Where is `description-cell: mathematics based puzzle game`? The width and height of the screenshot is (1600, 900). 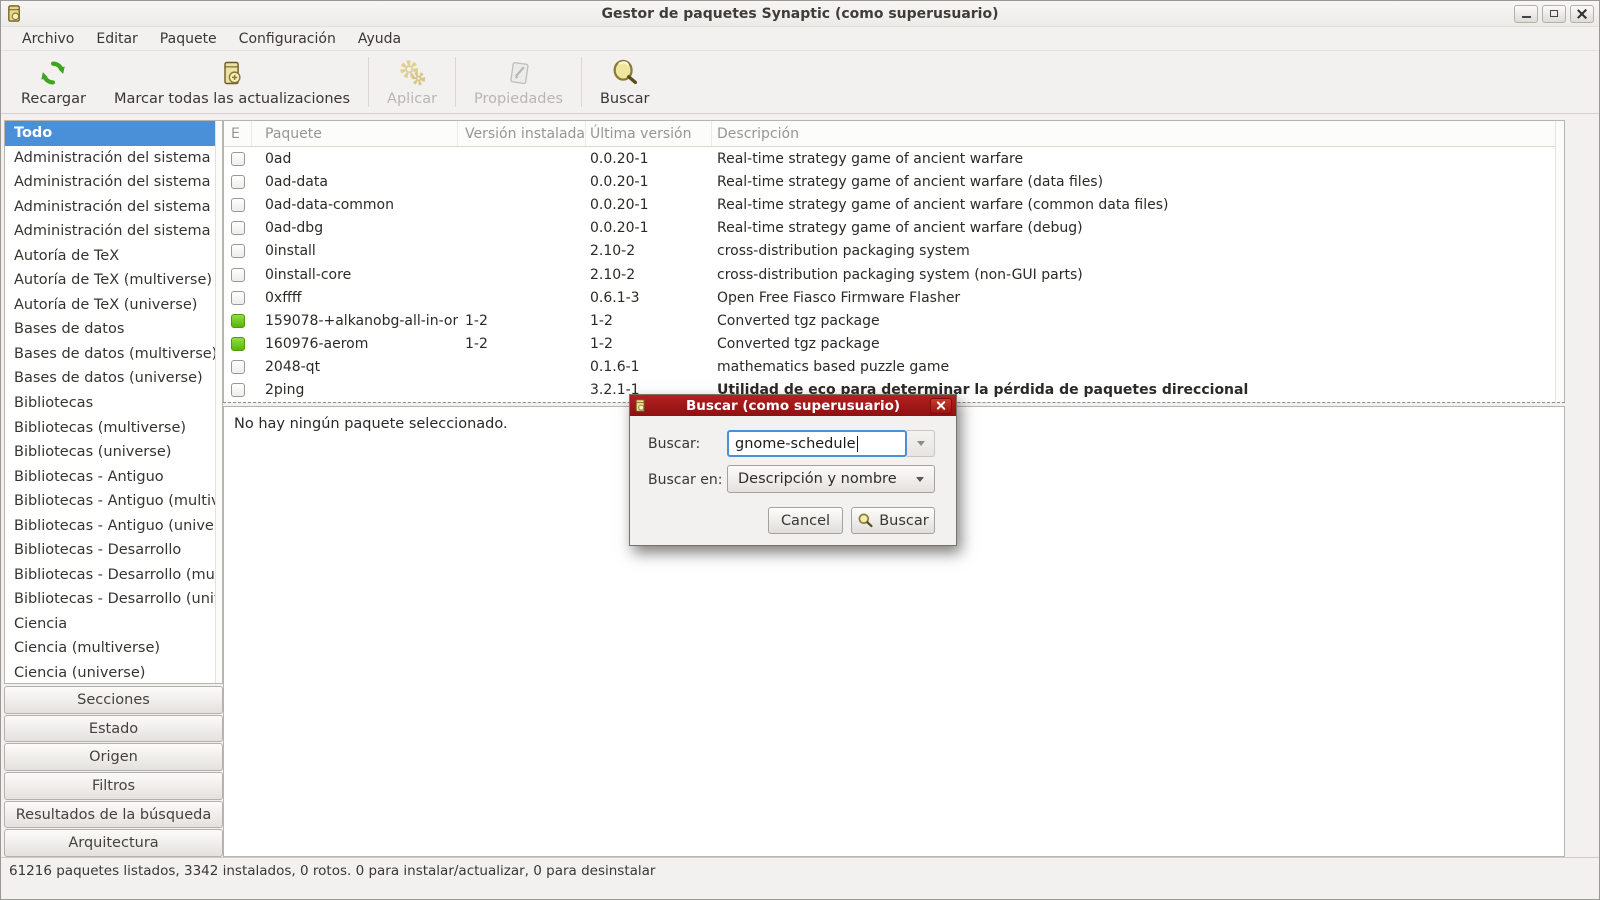 description-cell: mathematics based puzzle game is located at coordinates (833, 367).